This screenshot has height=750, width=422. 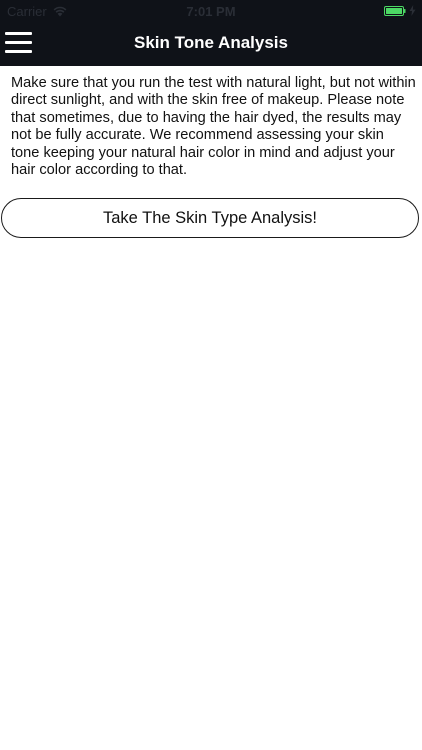 I want to click on top-bar: Carrier 7:01 PM Skin Tone Analysis, so click(x=211, y=33).